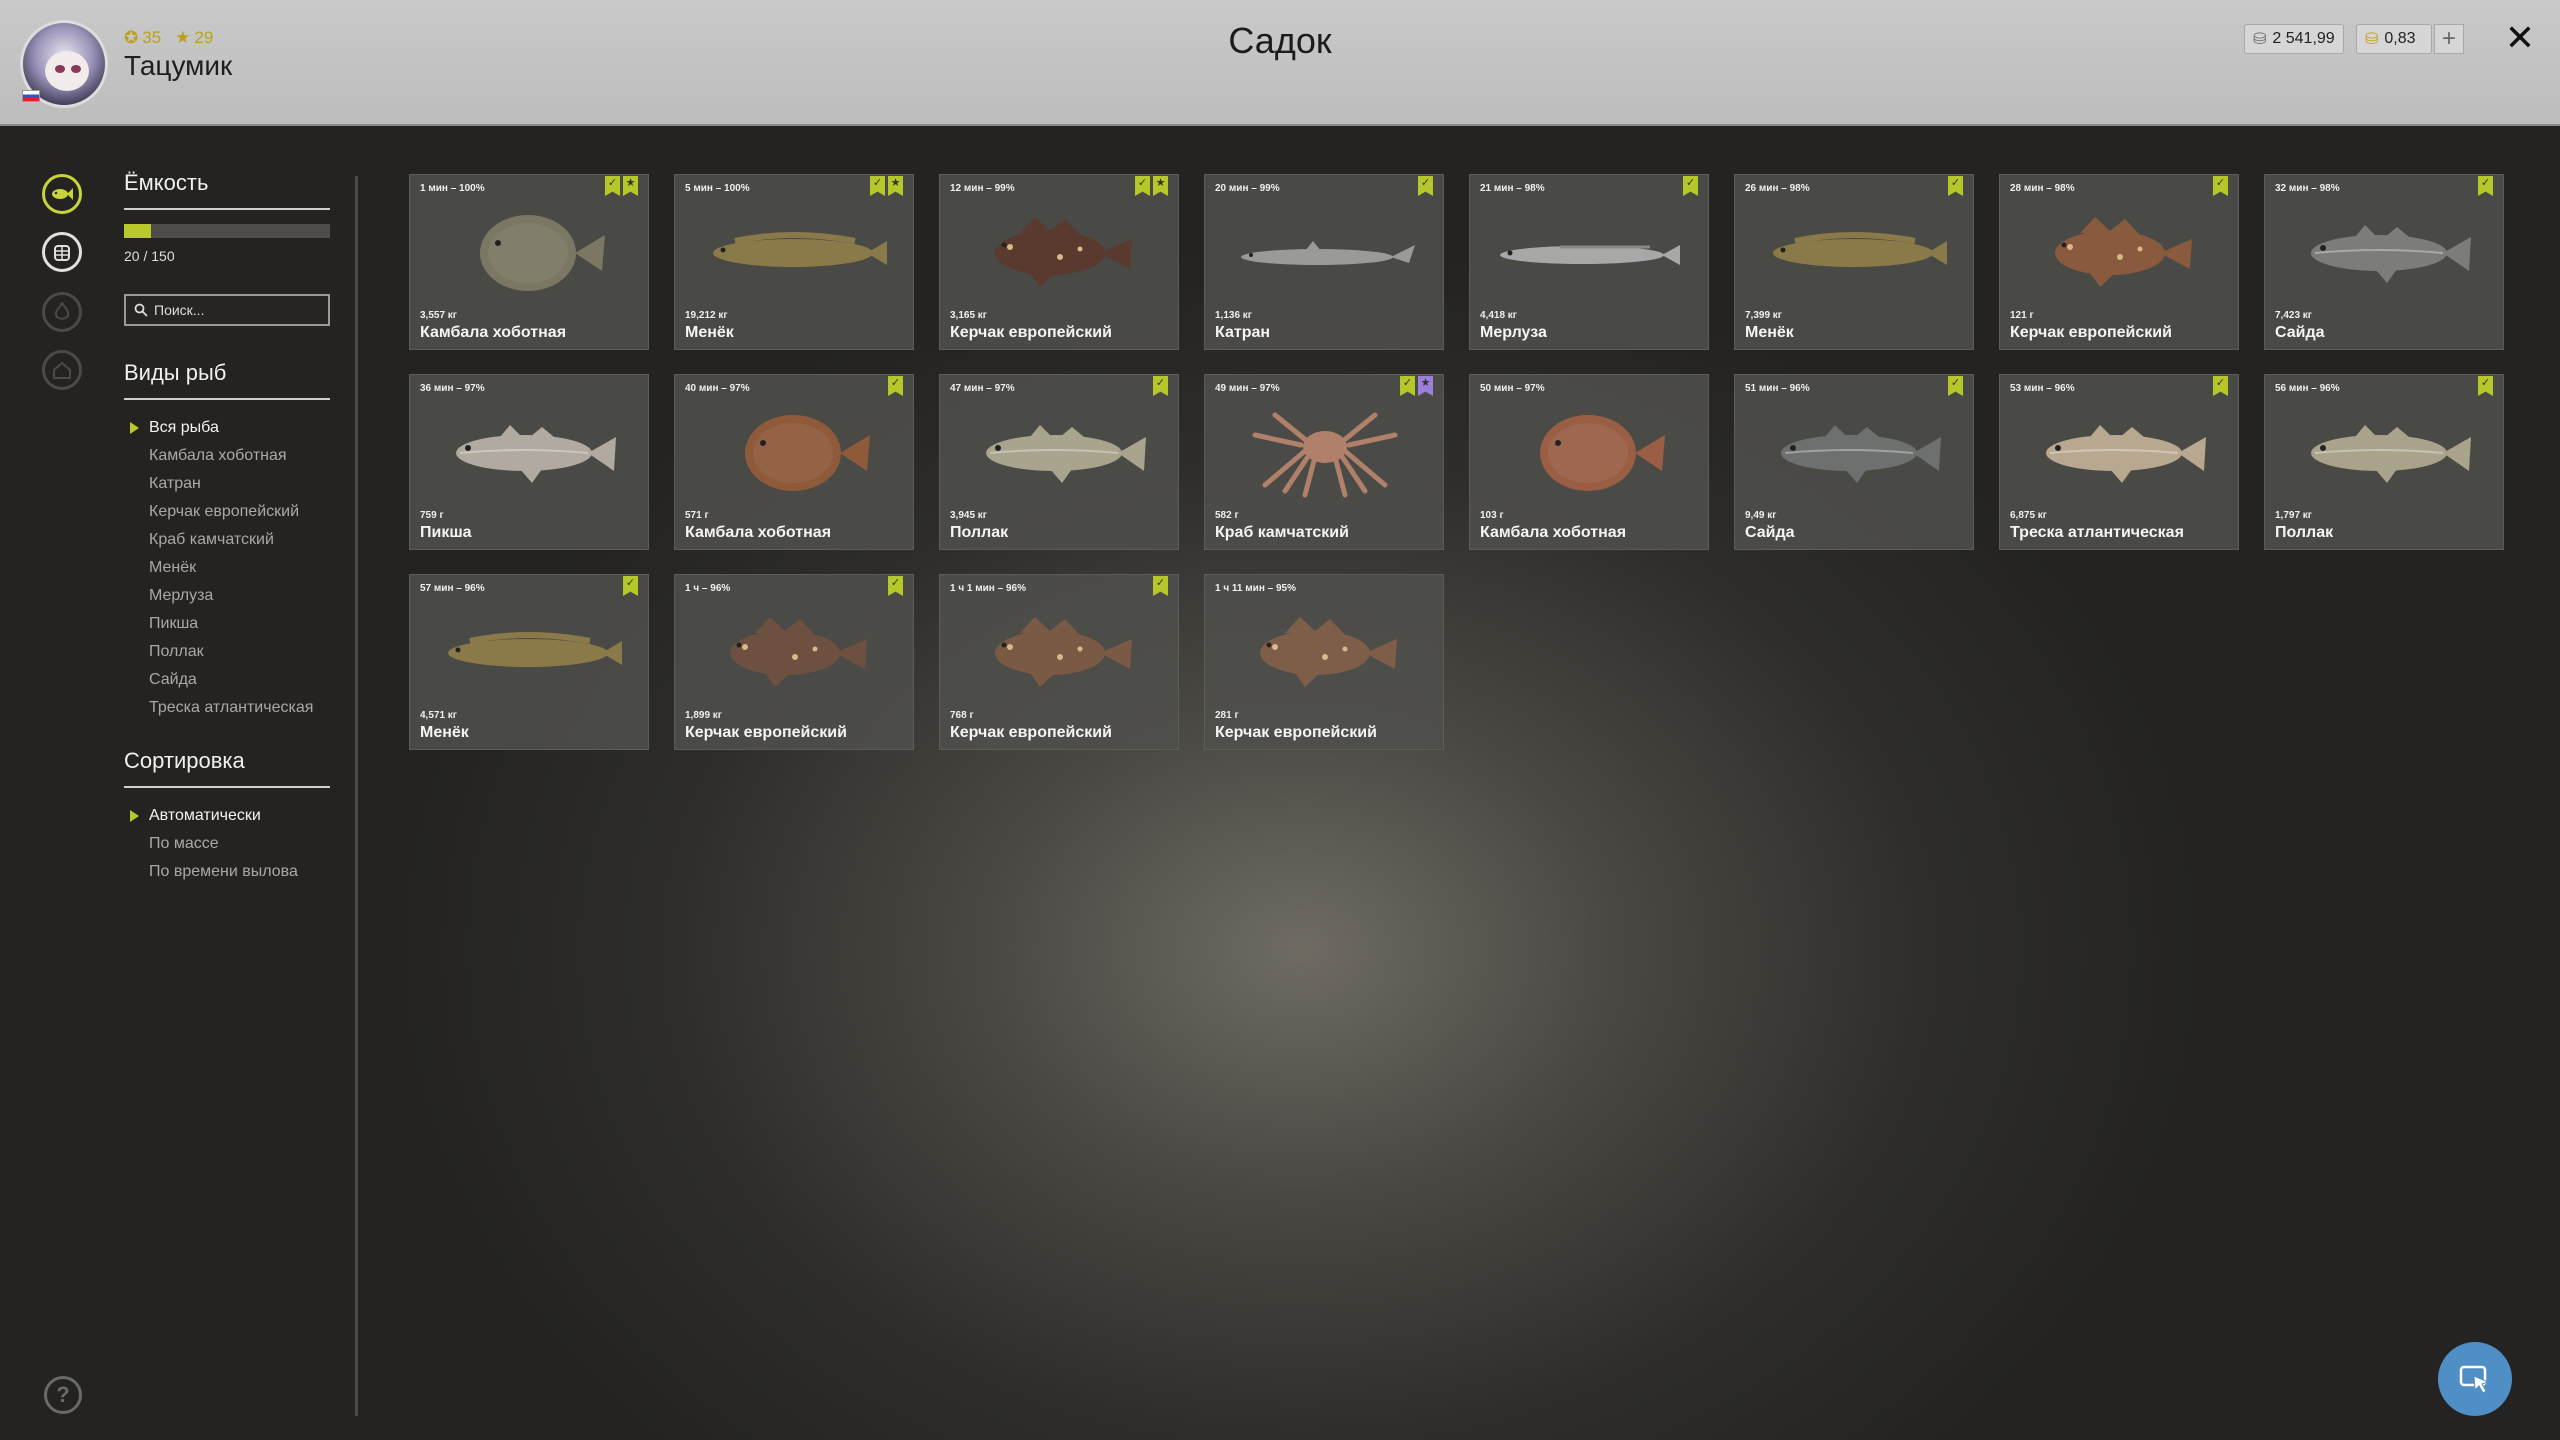 This screenshot has height=1440, width=2560. Describe the element at coordinates (630, 186) in the screenshot. I see `star-badge-icon: ★` at that location.